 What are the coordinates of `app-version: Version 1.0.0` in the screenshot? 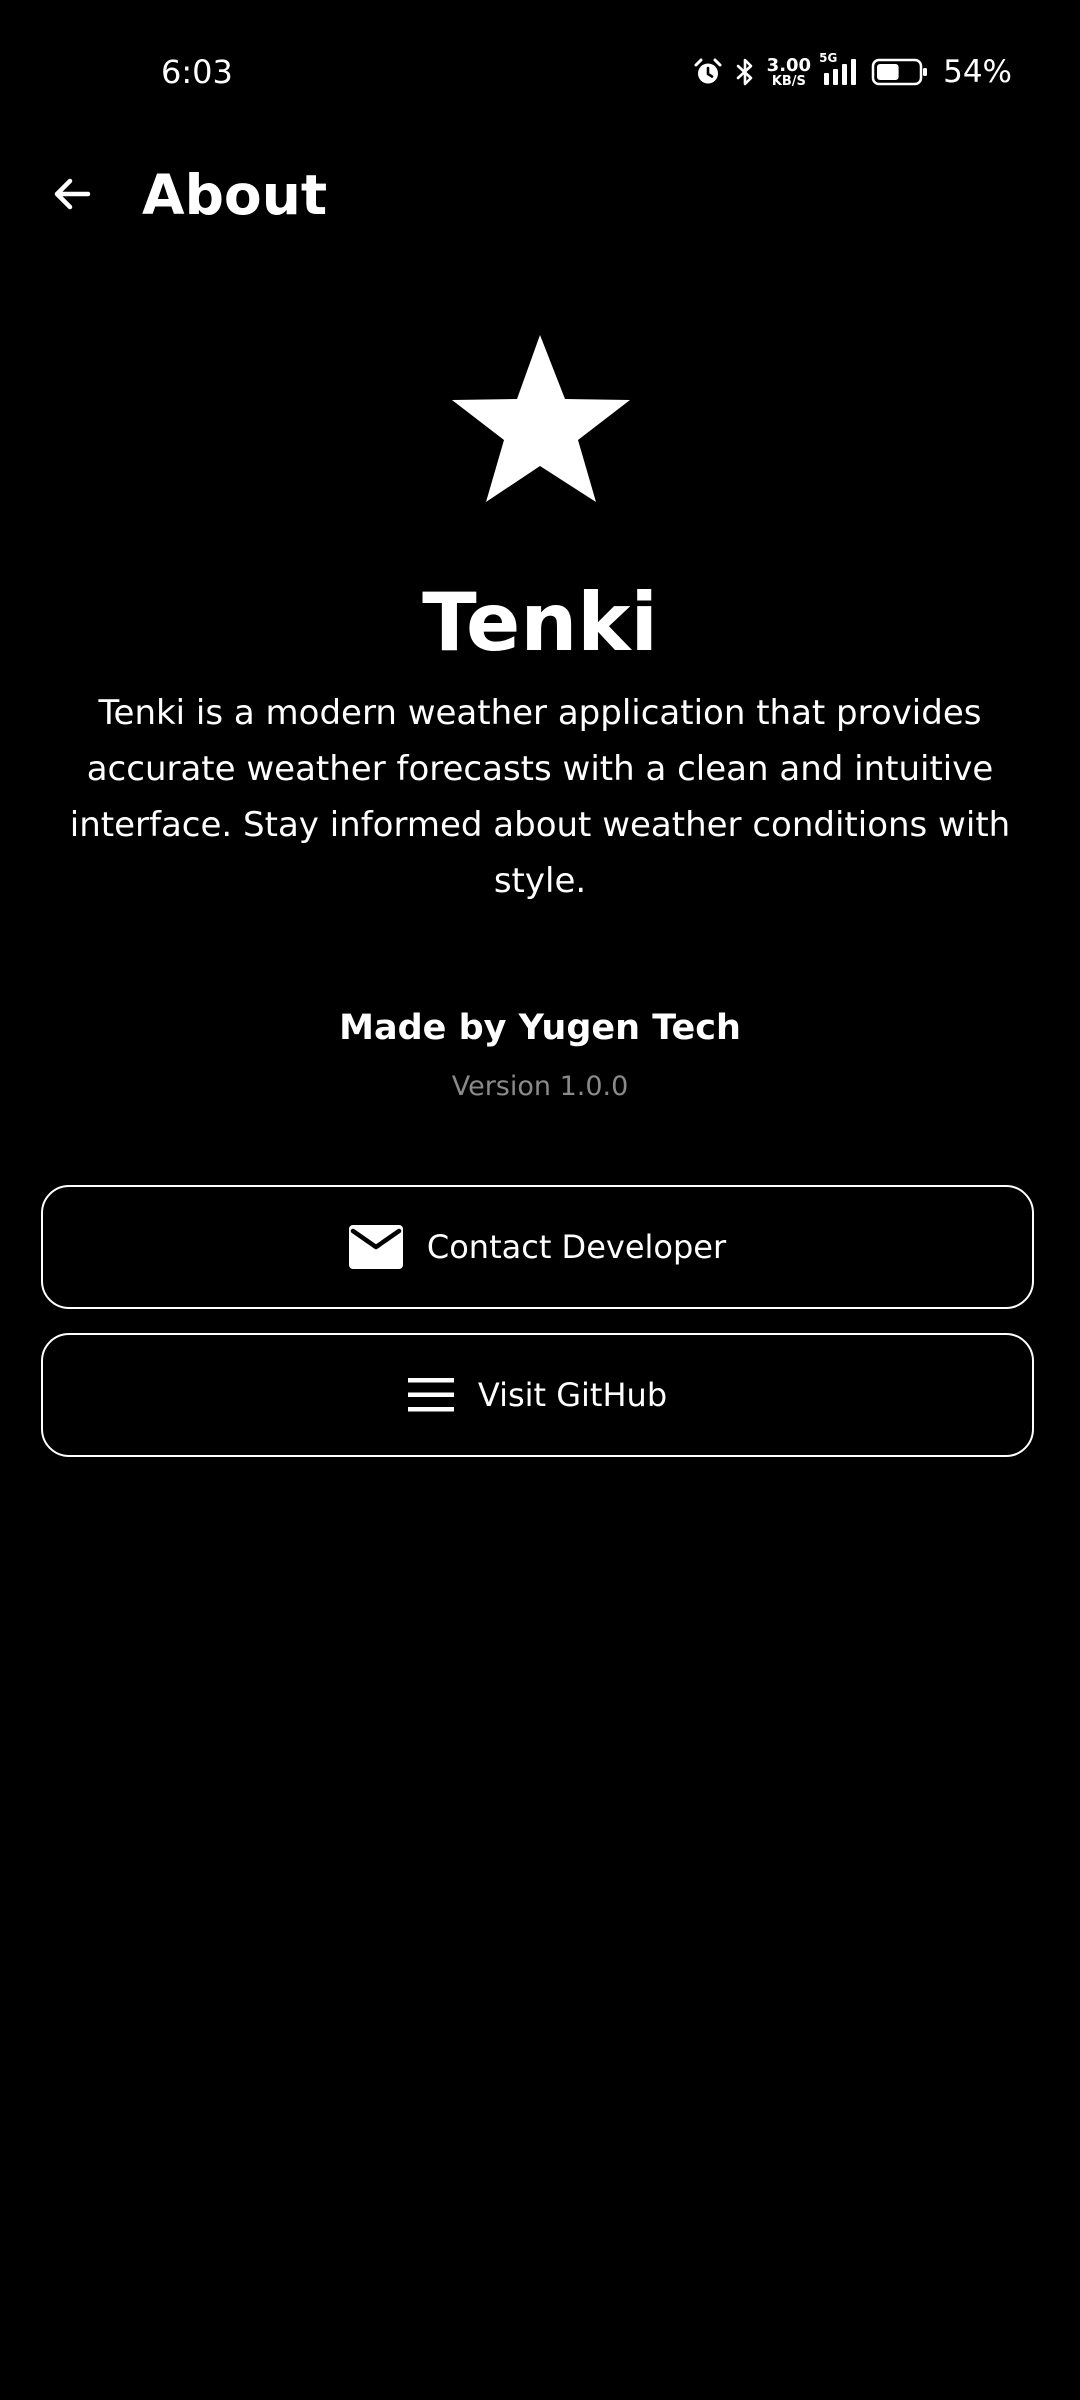 It's located at (540, 1086).